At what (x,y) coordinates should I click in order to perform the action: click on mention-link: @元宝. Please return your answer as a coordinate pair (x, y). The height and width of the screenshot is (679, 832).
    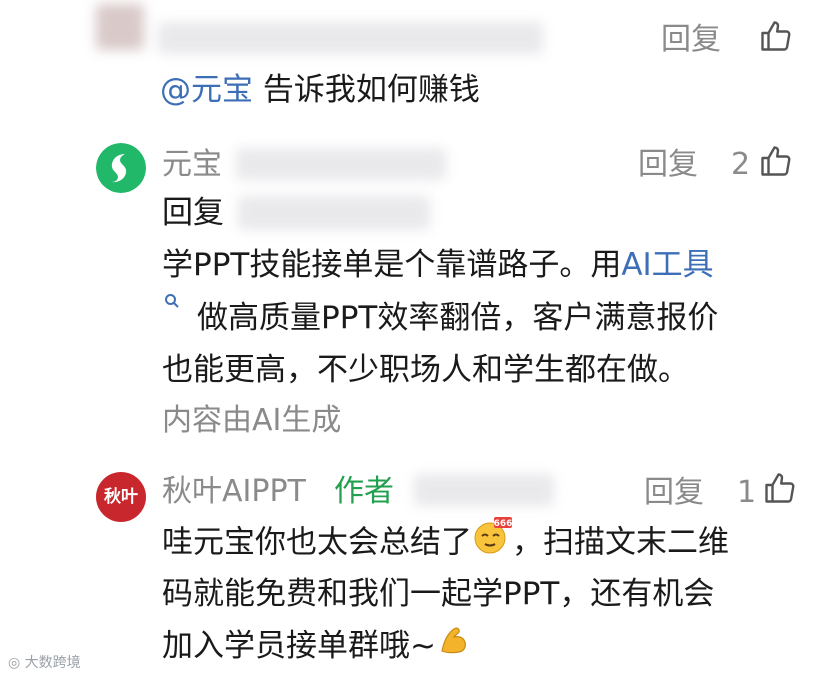
    Looking at the image, I should click on (206, 90).